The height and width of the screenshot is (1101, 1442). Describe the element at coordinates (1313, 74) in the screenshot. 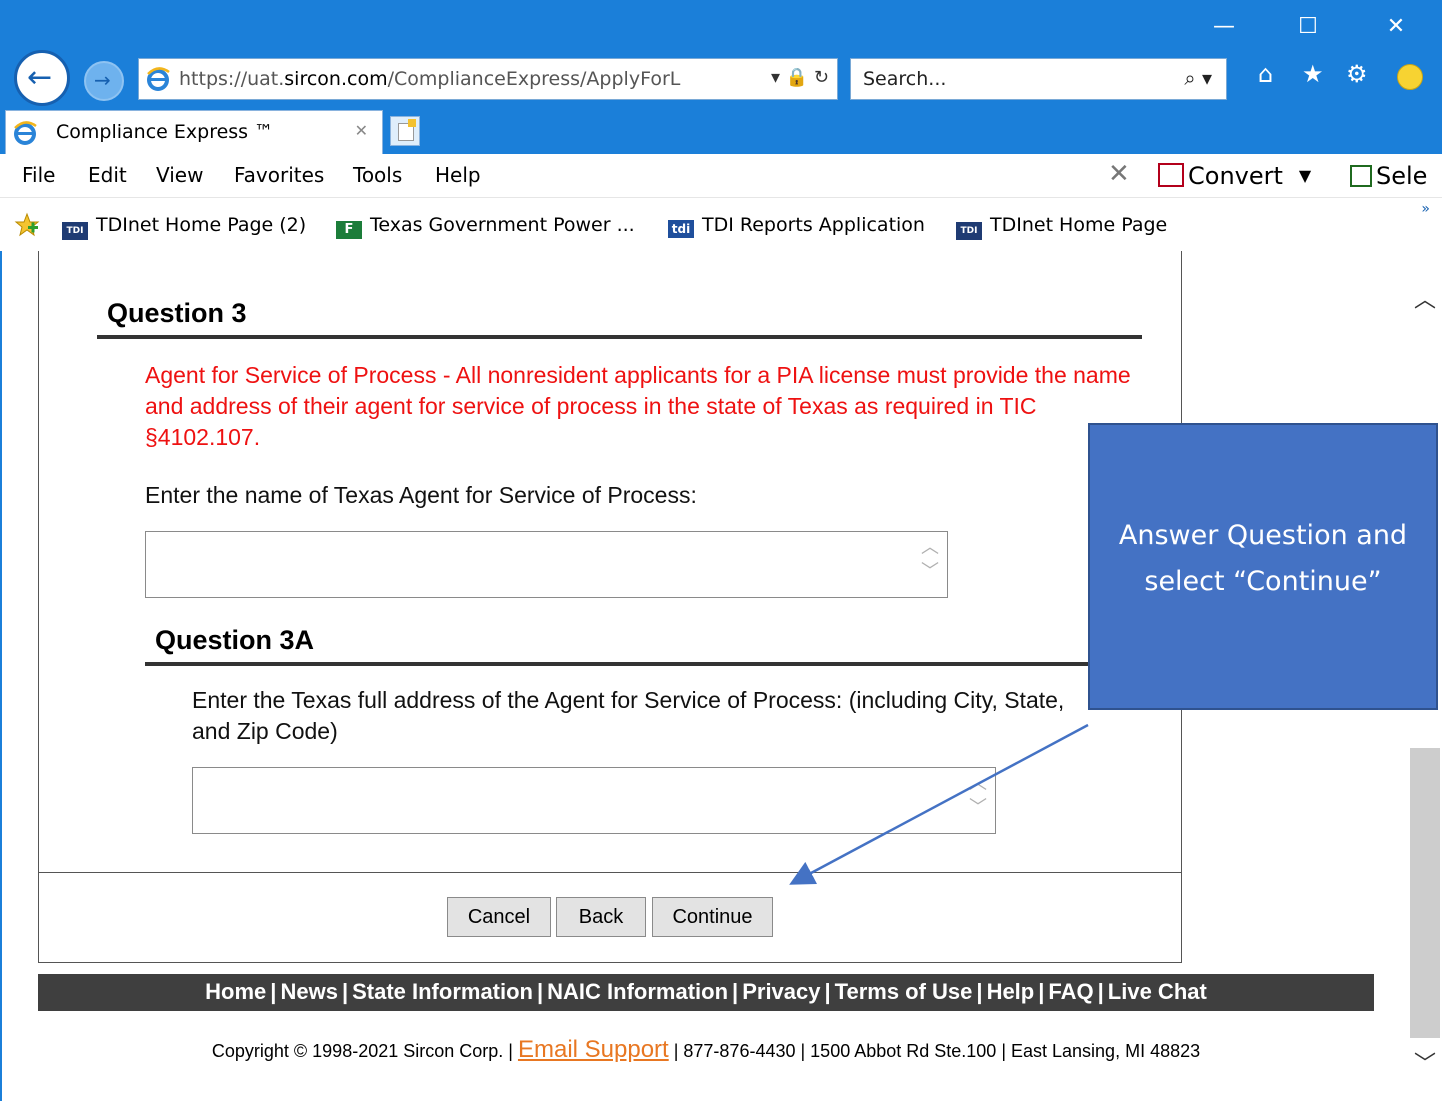

I see `favorites-star-icon: ★` at that location.